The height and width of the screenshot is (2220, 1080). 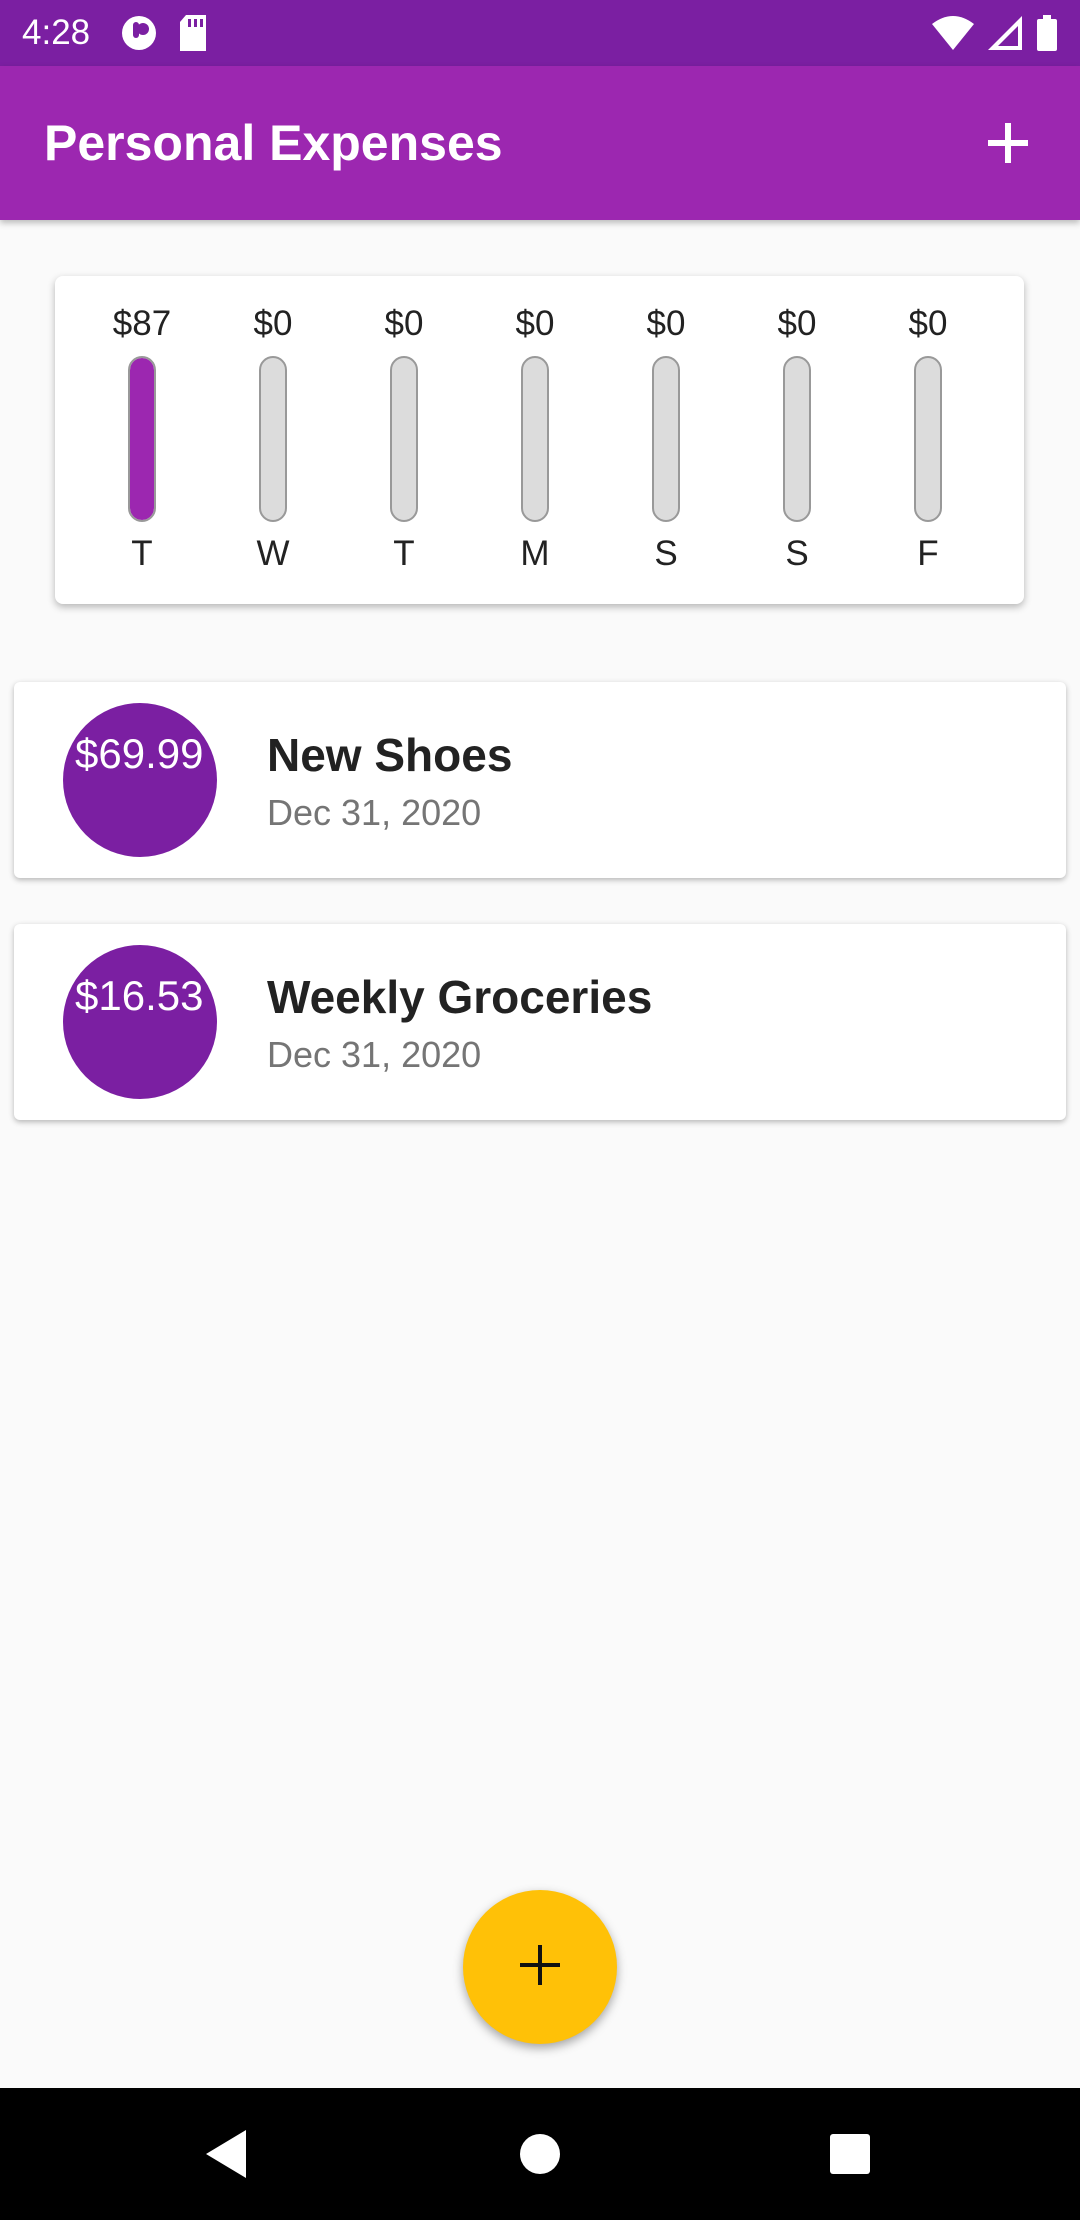 I want to click on signal-icon, so click(x=1005, y=33).